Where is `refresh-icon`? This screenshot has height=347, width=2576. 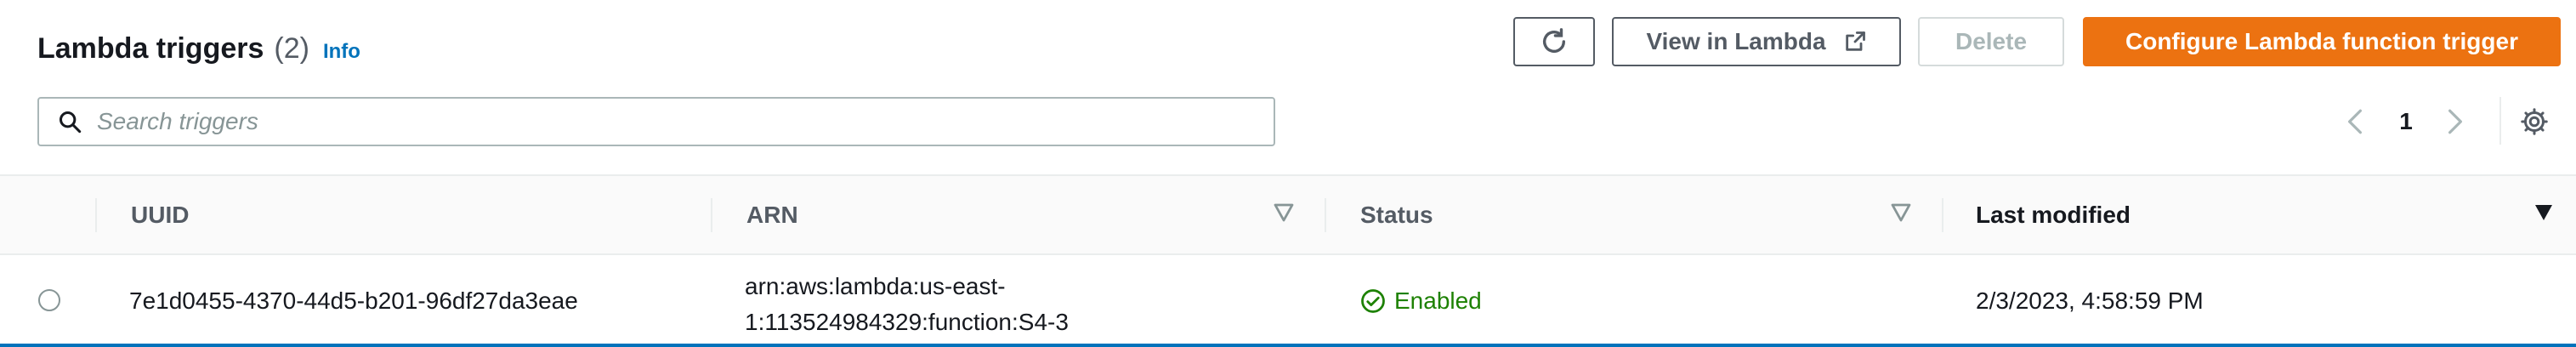 refresh-icon is located at coordinates (1554, 40).